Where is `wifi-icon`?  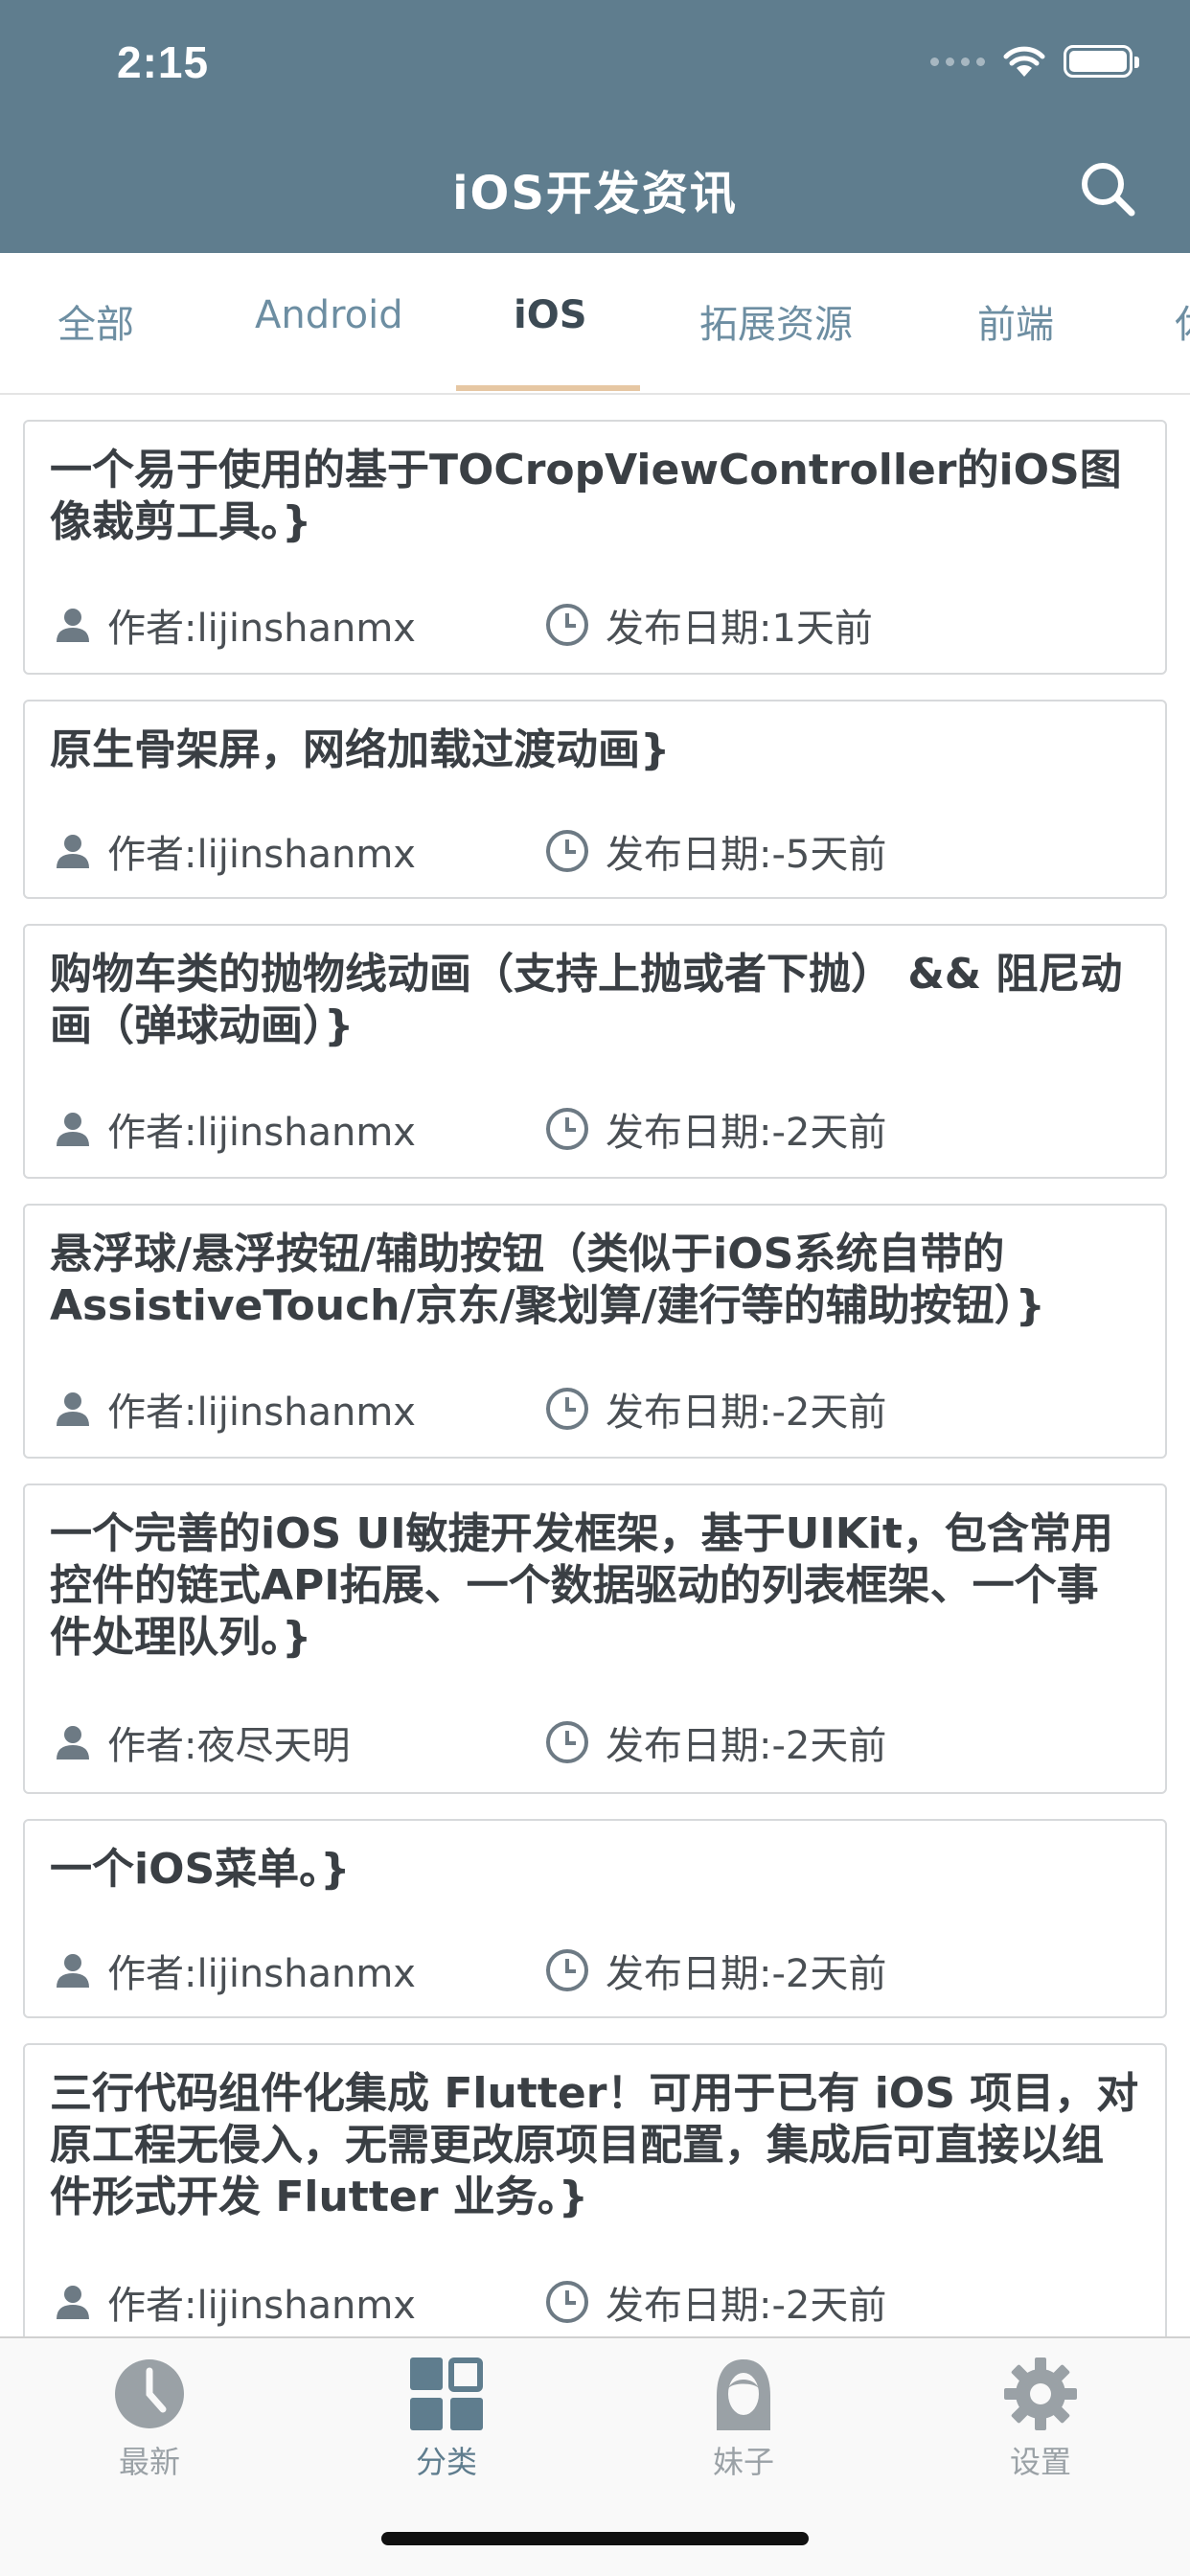
wifi-icon is located at coordinates (1024, 62).